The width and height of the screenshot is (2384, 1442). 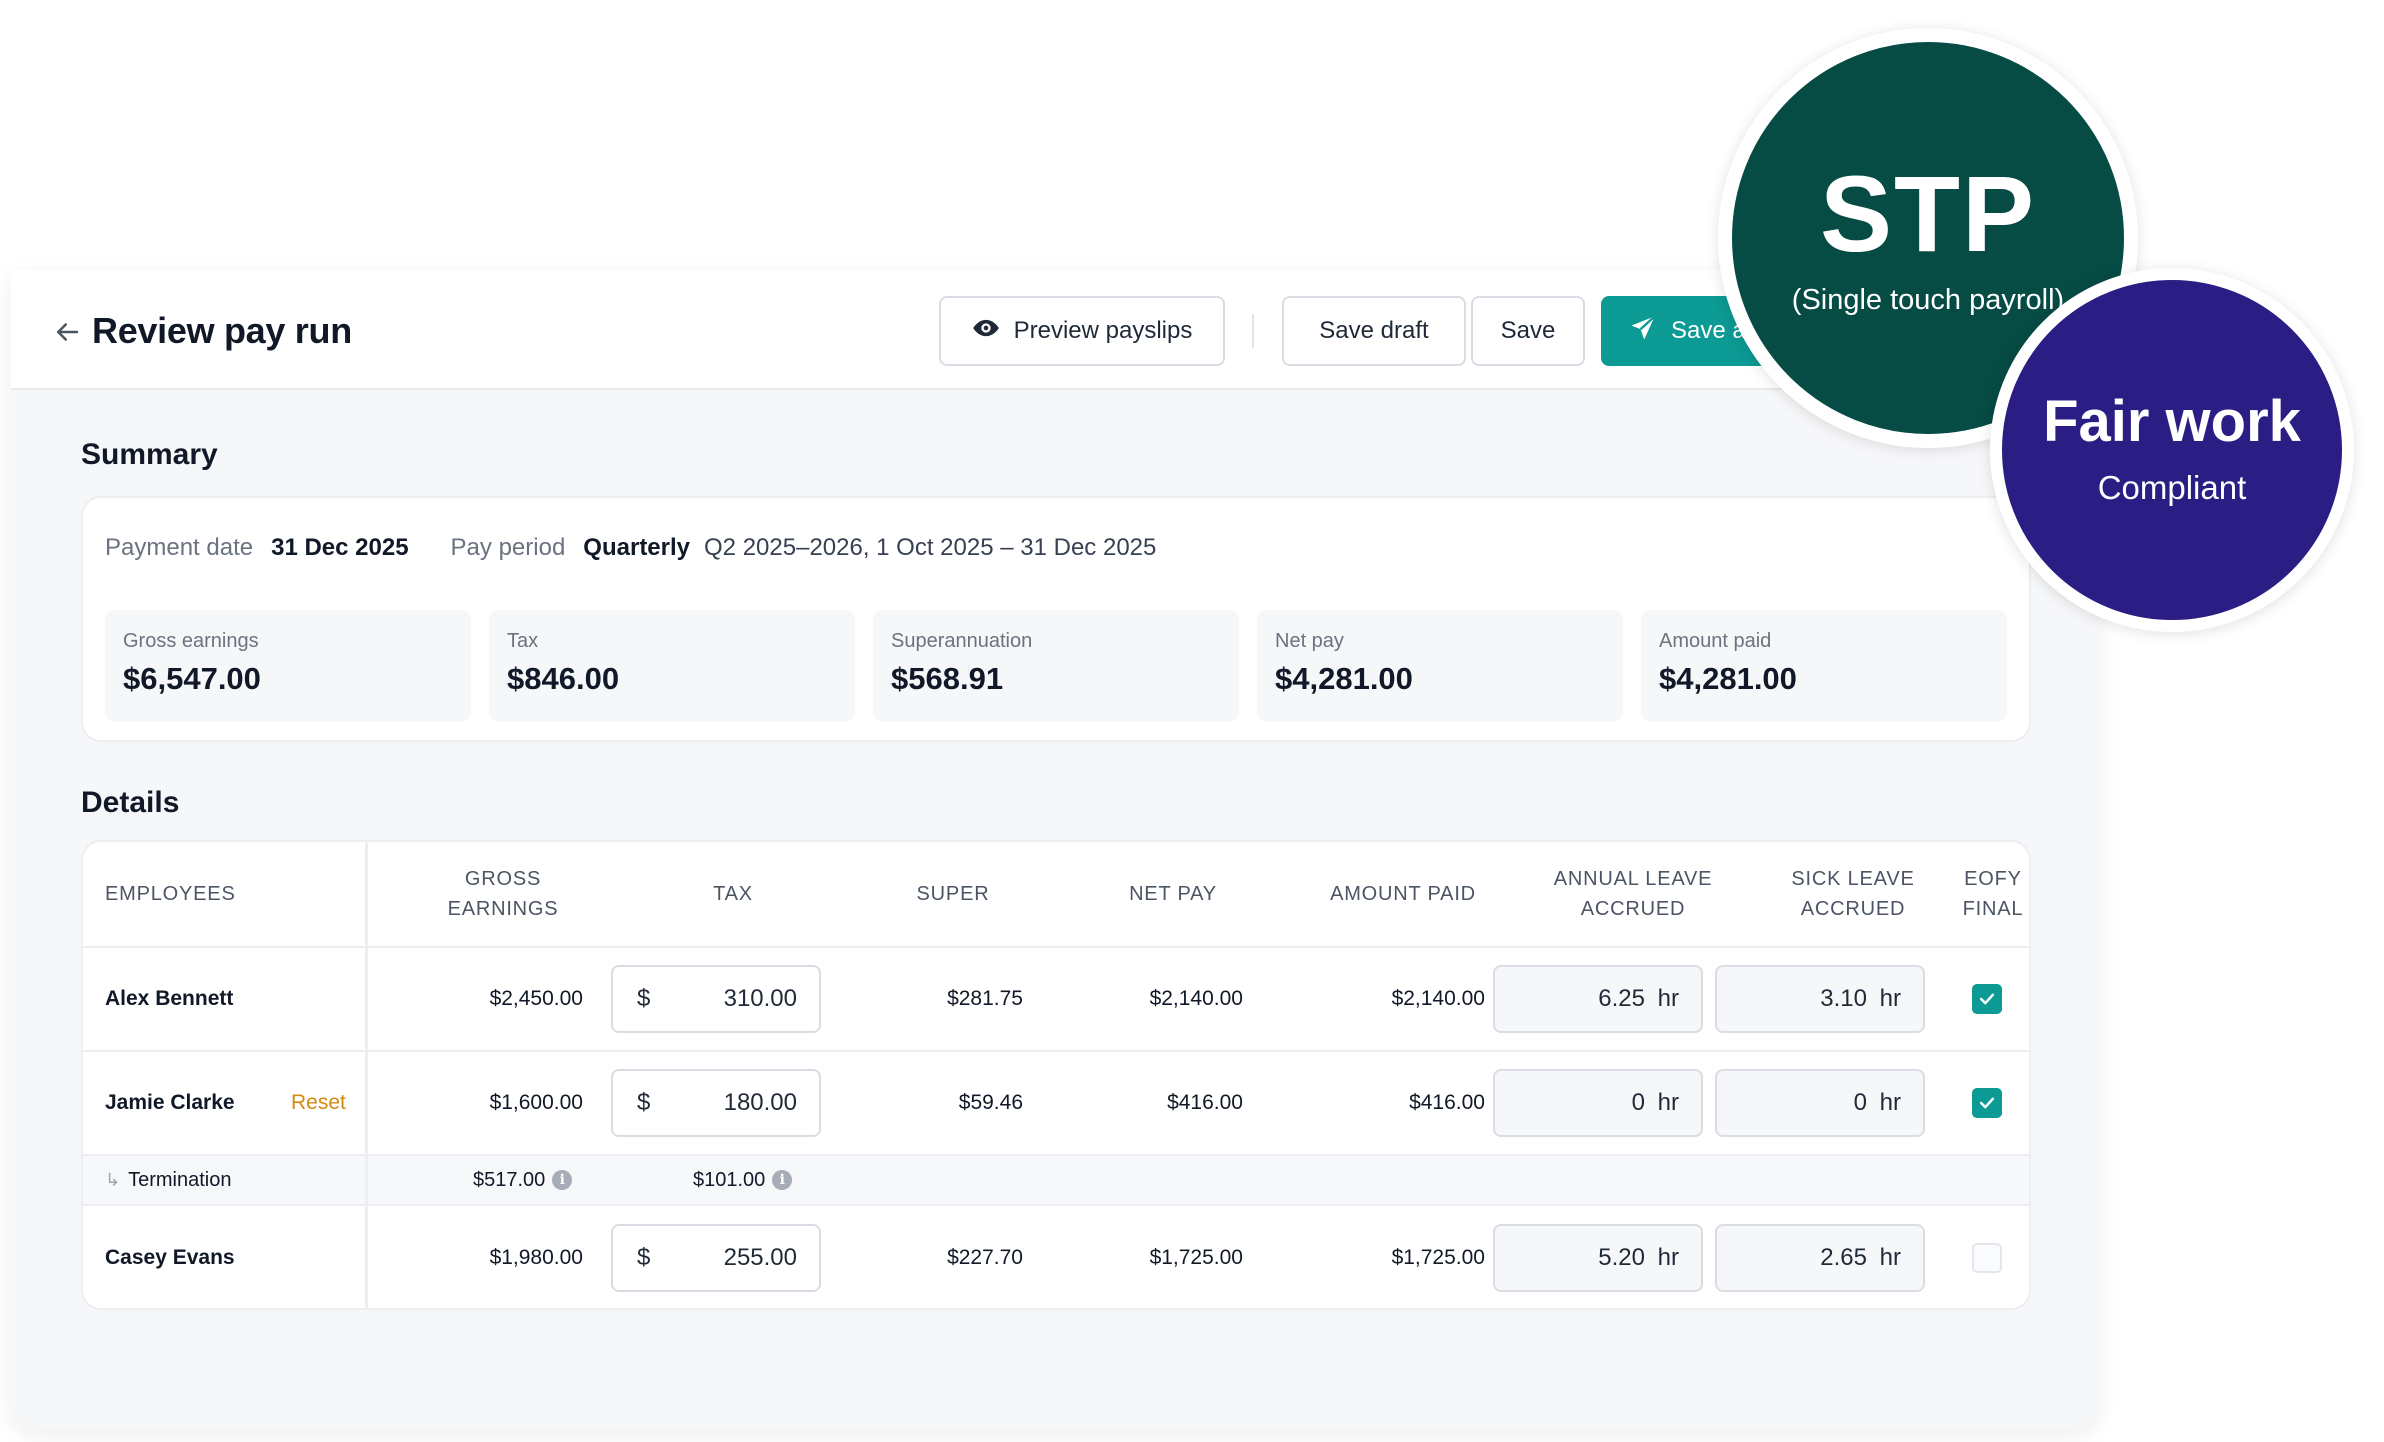 I want to click on pay-period-range: Q2 2025–2026, 1 Oct 2025 – 31 Dec 2025, so click(x=930, y=547).